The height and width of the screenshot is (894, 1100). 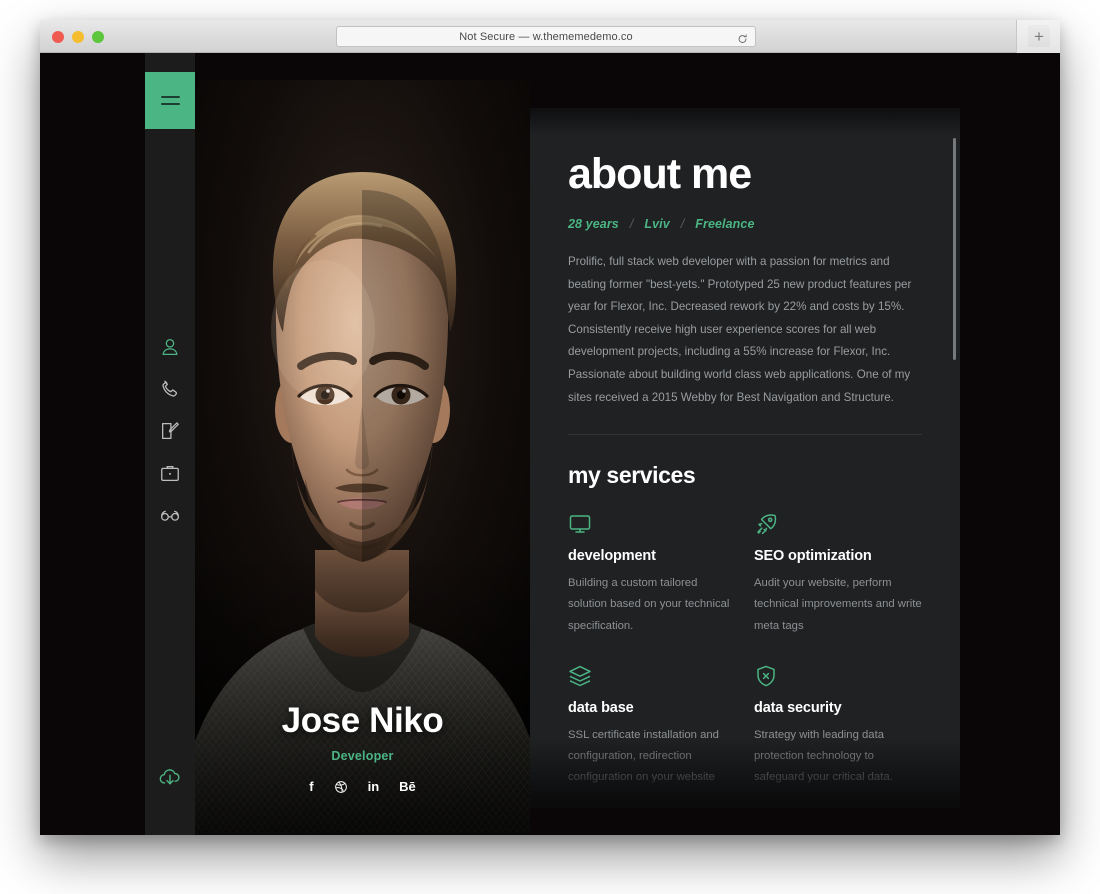 I want to click on cloud-download-icon, so click(x=170, y=777).